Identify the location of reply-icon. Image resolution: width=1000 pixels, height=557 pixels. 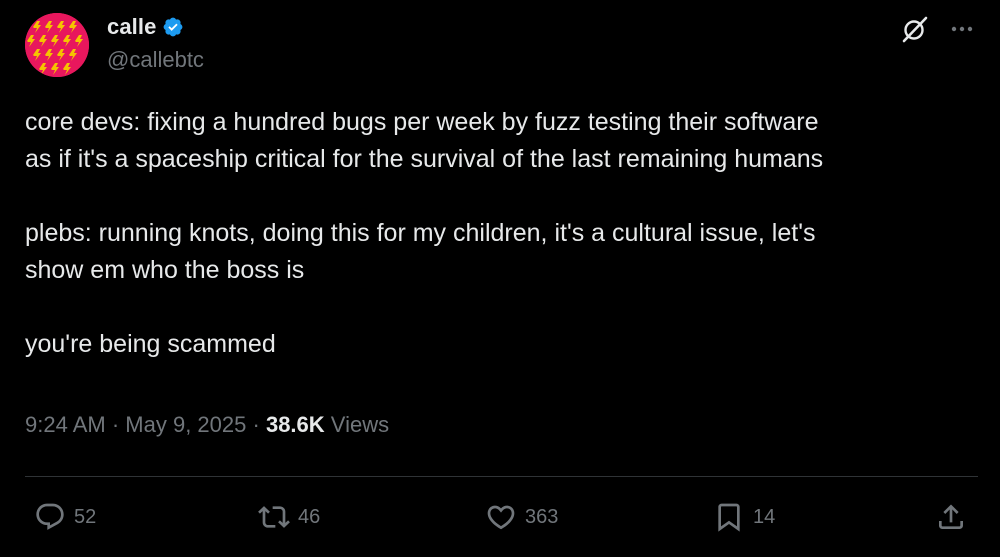
(50, 516).